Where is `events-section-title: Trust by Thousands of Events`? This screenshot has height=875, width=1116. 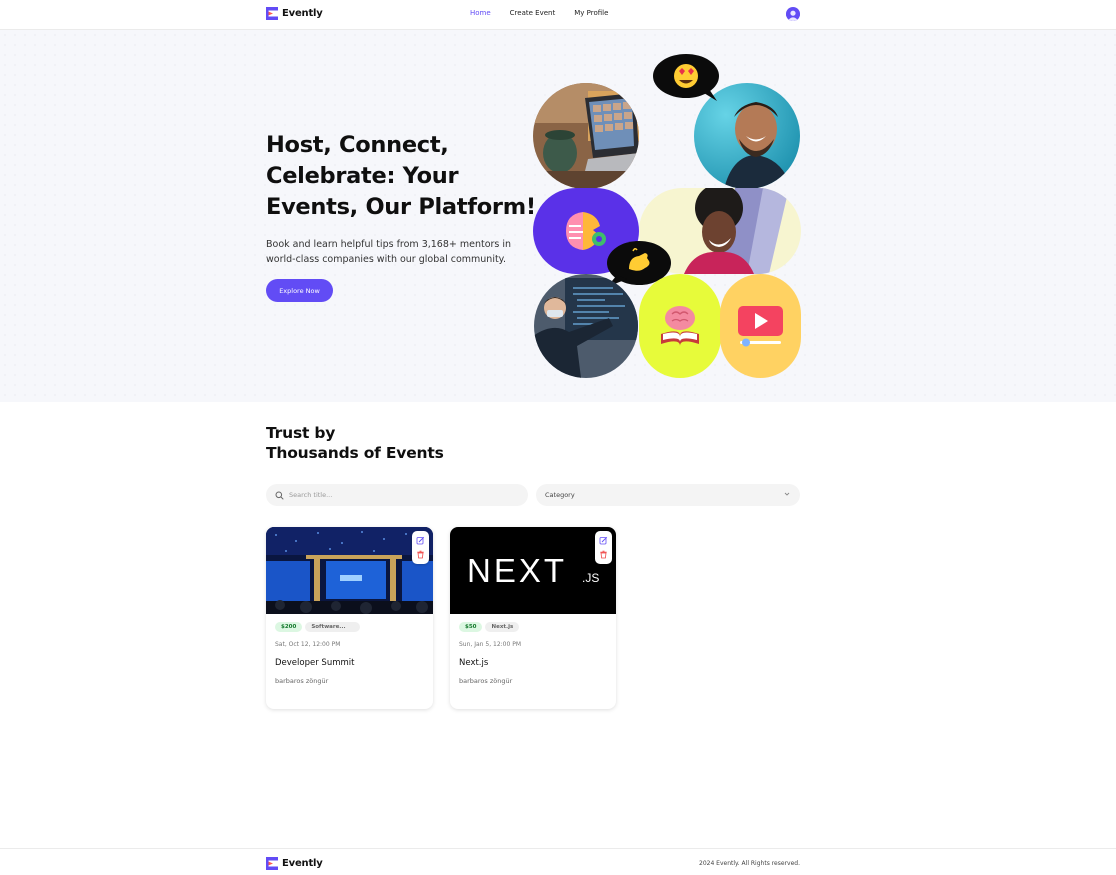
events-section-title: Trust by Thousands of Events is located at coordinates (355, 443).